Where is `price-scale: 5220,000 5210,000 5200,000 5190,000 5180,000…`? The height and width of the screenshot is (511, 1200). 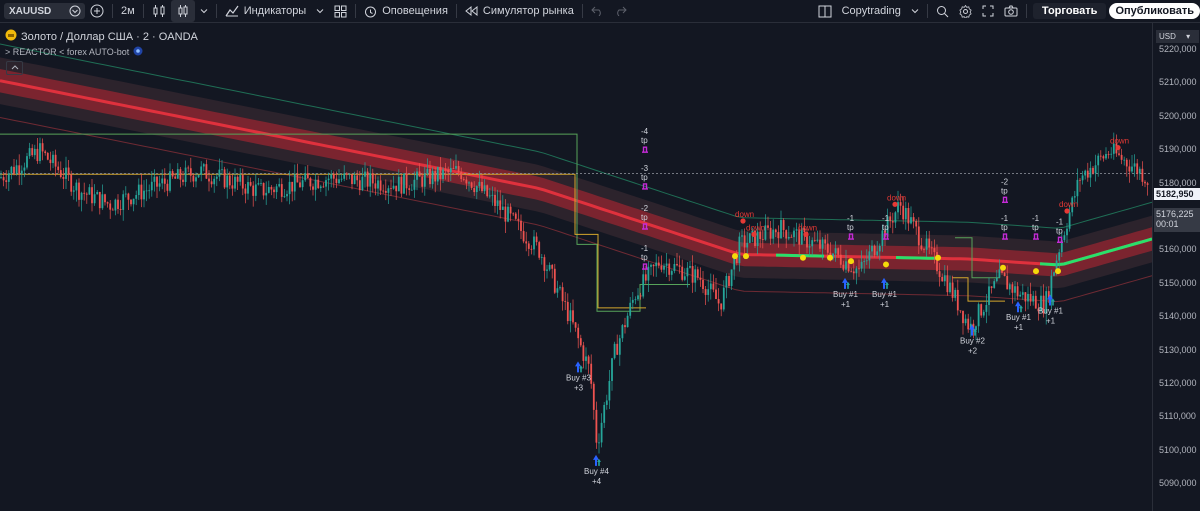 price-scale: 5220,000 5210,000 5200,000 5190,000 5180,000… is located at coordinates (1176, 267).